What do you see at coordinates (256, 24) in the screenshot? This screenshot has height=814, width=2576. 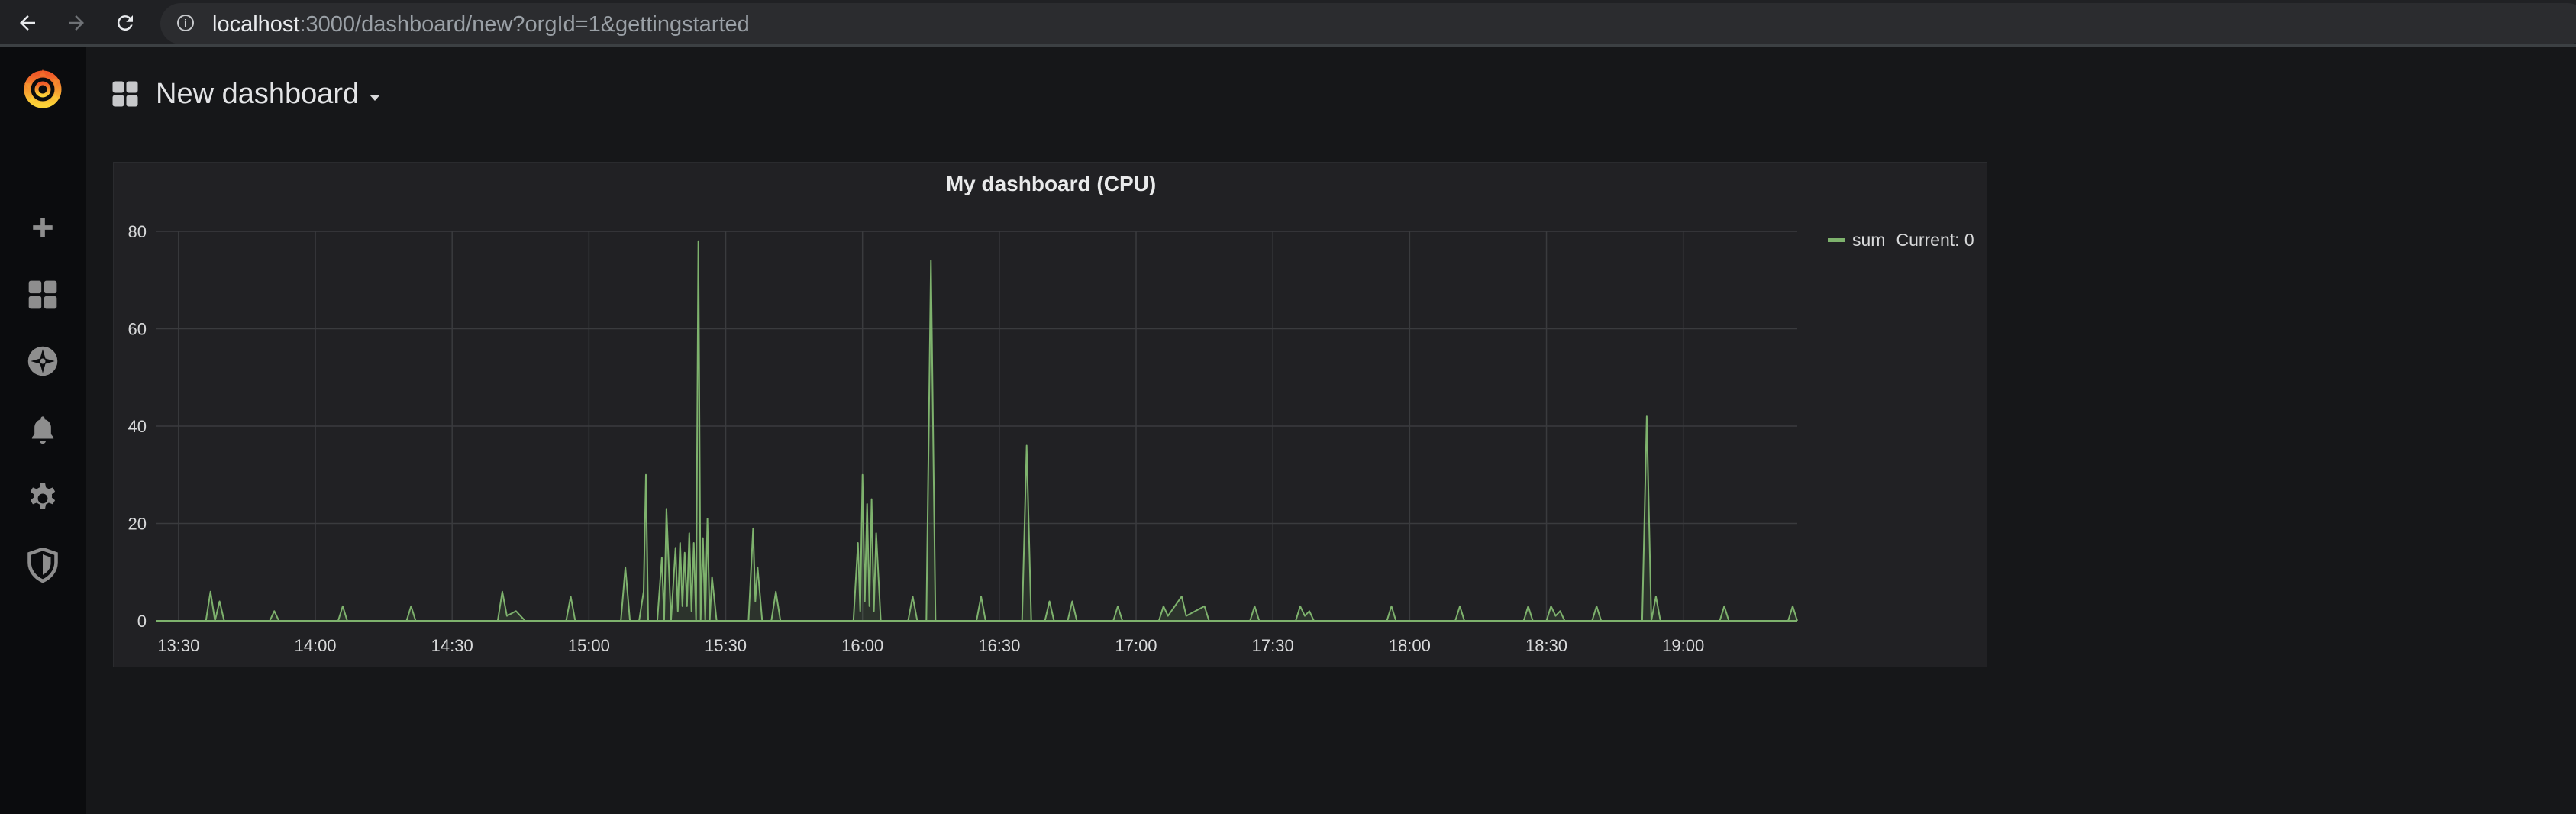 I see `url-host: localhost` at bounding box center [256, 24].